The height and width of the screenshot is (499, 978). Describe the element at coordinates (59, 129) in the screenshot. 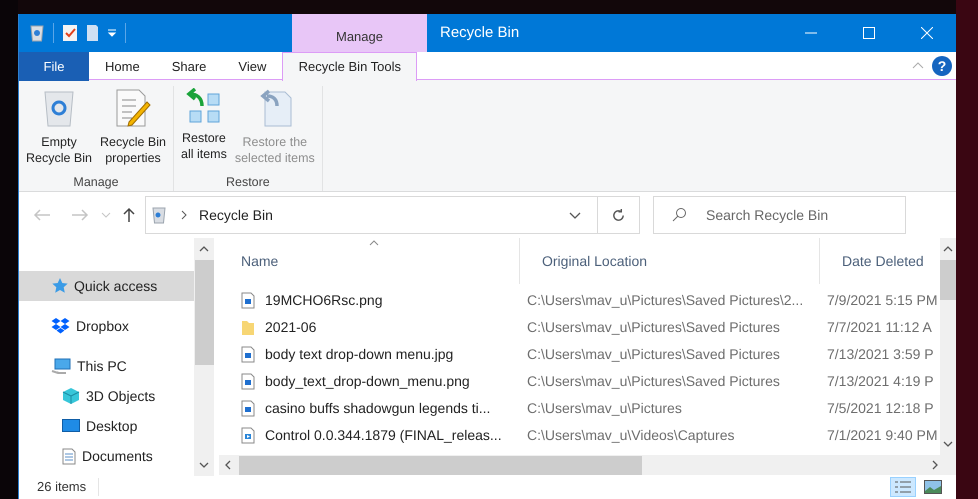

I see `ribbon-command-button: Empty Recycle Bin` at that location.